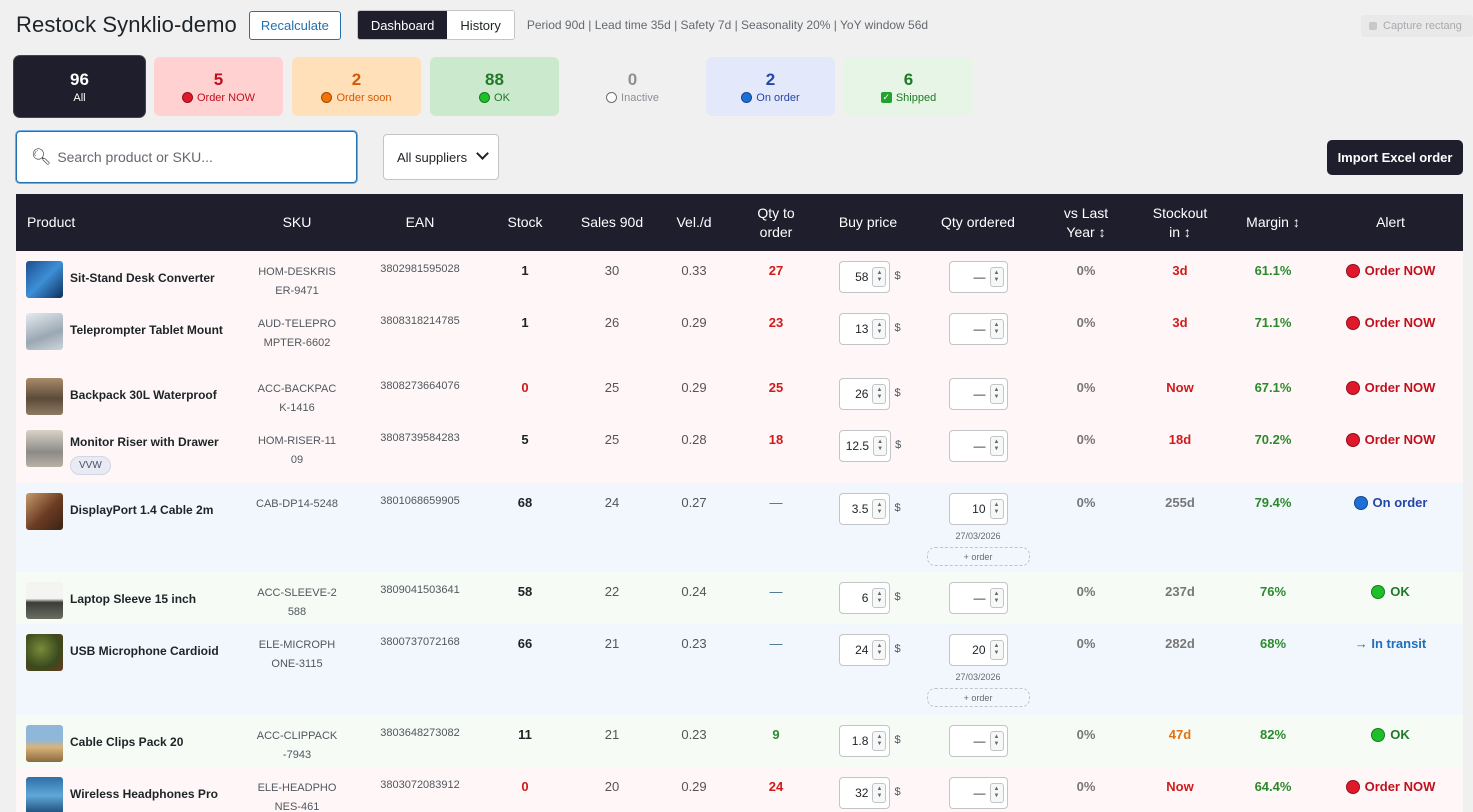 Image resolution: width=1473 pixels, height=812 pixels. Describe the element at coordinates (868, 222) in the screenshot. I see `col-buy-price: Buy price` at that location.